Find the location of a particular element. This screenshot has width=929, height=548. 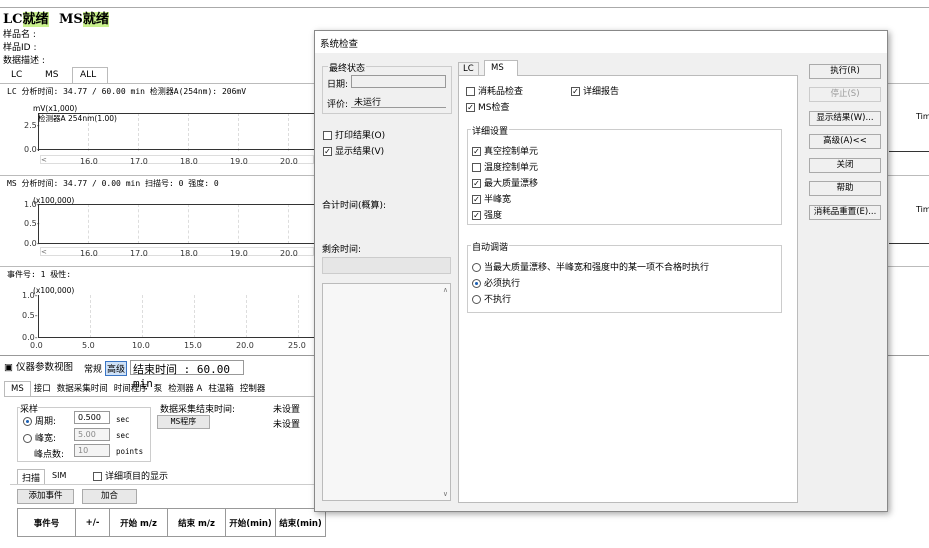

print-result-check: 打印结果(O) is located at coordinates (354, 134).